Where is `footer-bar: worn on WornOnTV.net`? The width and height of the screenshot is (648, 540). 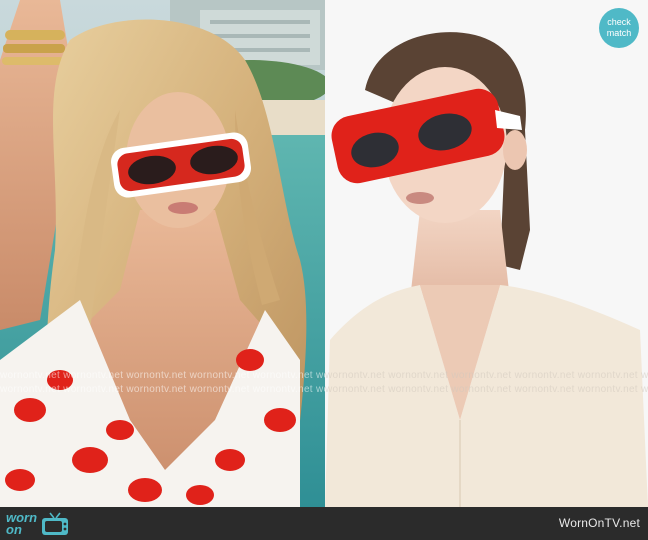 footer-bar: worn on WornOnTV.net is located at coordinates (324, 523).